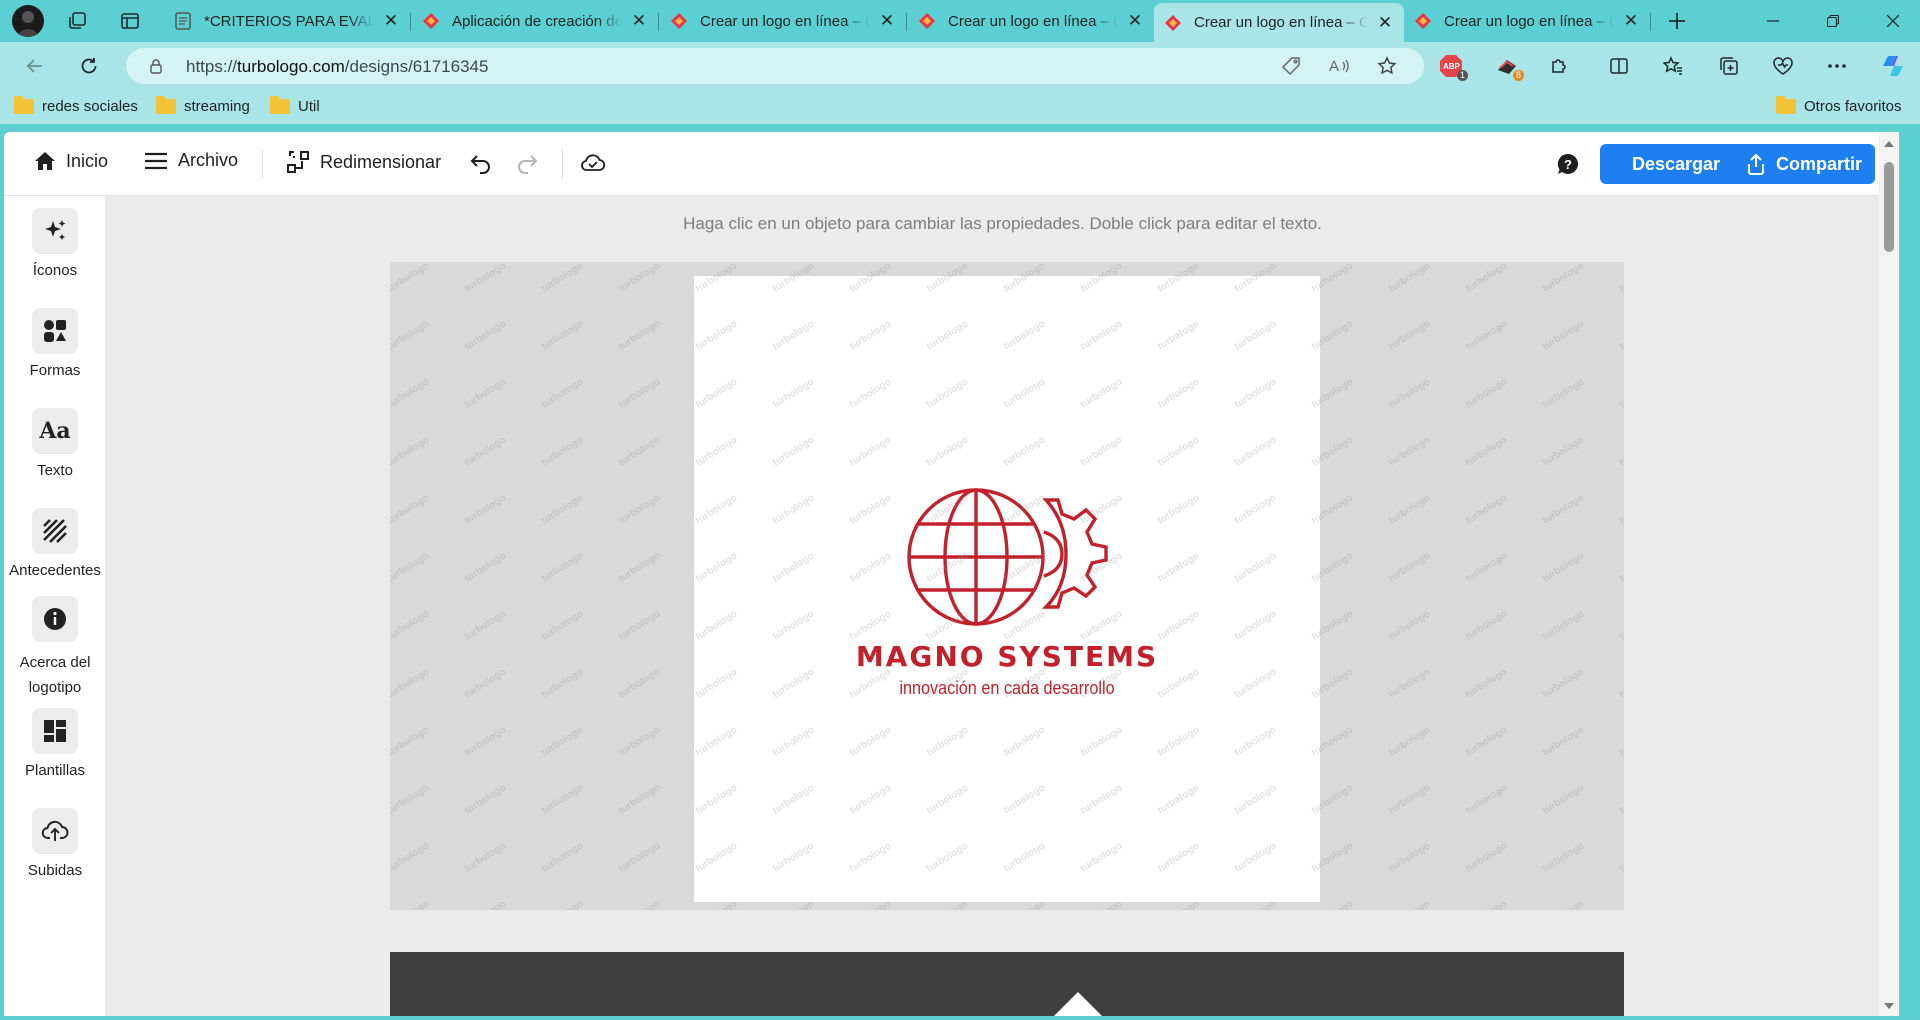 The height and width of the screenshot is (1020, 1920). Describe the element at coordinates (35, 66) in the screenshot. I see `back-icon` at that location.